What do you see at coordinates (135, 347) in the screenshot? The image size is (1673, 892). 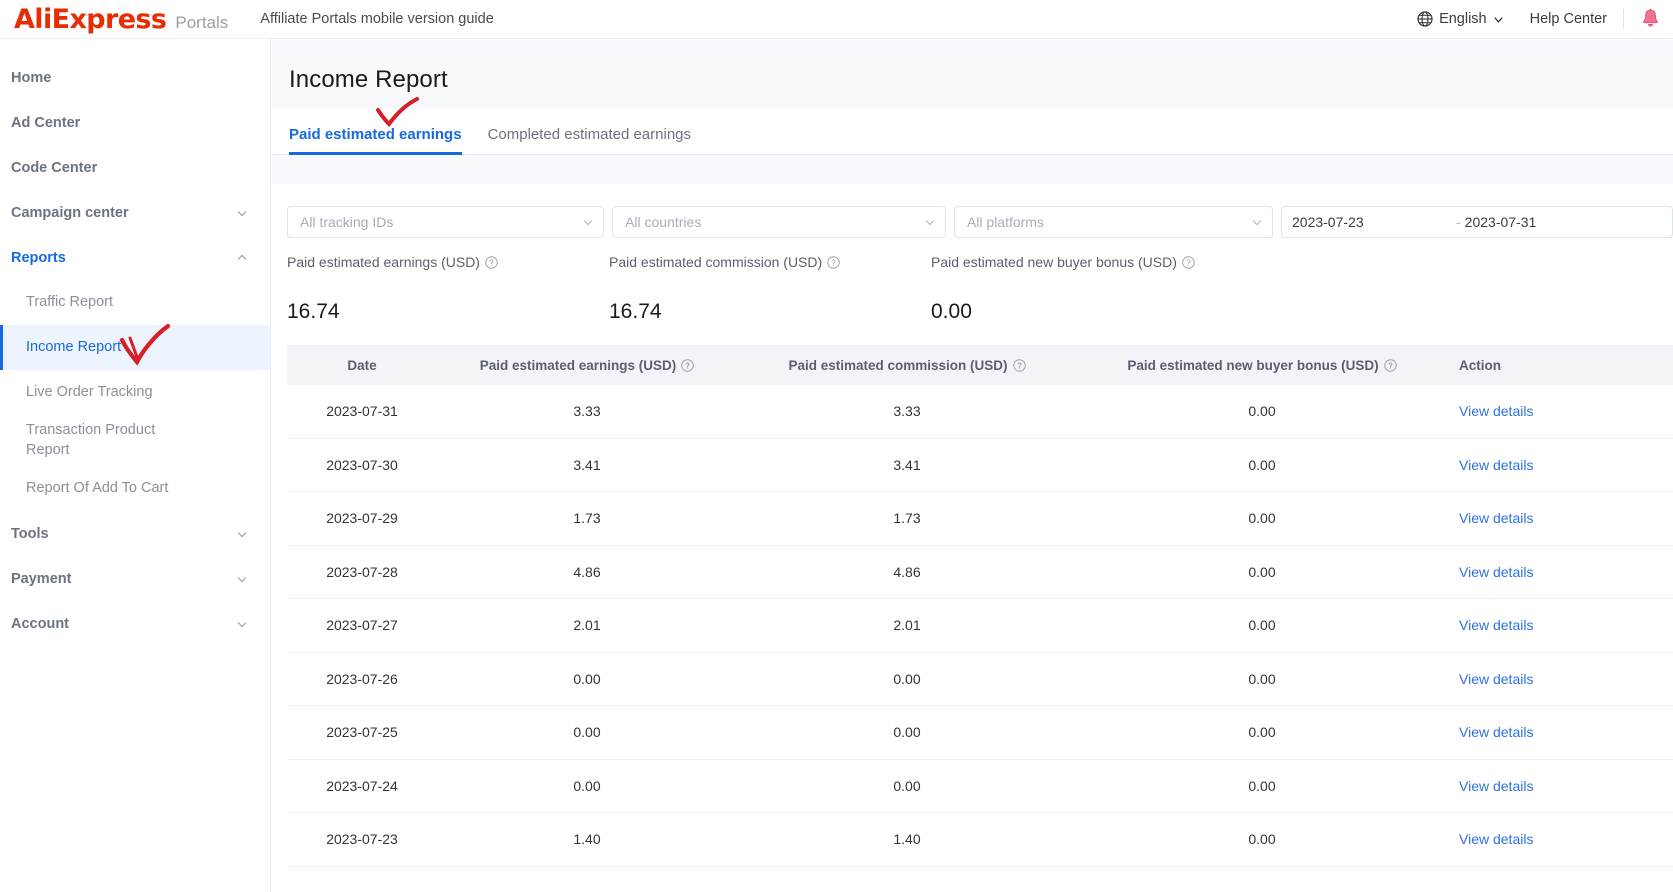 I see `sidebar-item-income-report: Income Report` at bounding box center [135, 347].